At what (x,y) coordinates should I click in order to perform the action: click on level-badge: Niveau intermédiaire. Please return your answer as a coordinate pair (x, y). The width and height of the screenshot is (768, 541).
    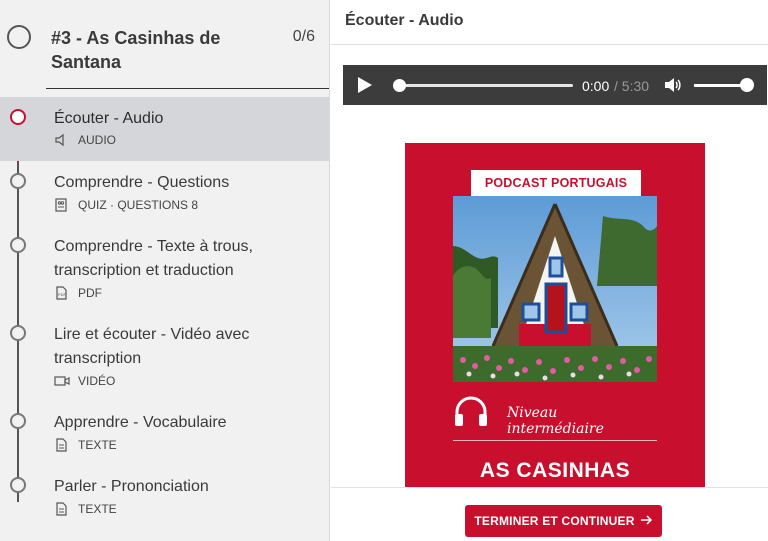
    Looking at the image, I should click on (555, 416).